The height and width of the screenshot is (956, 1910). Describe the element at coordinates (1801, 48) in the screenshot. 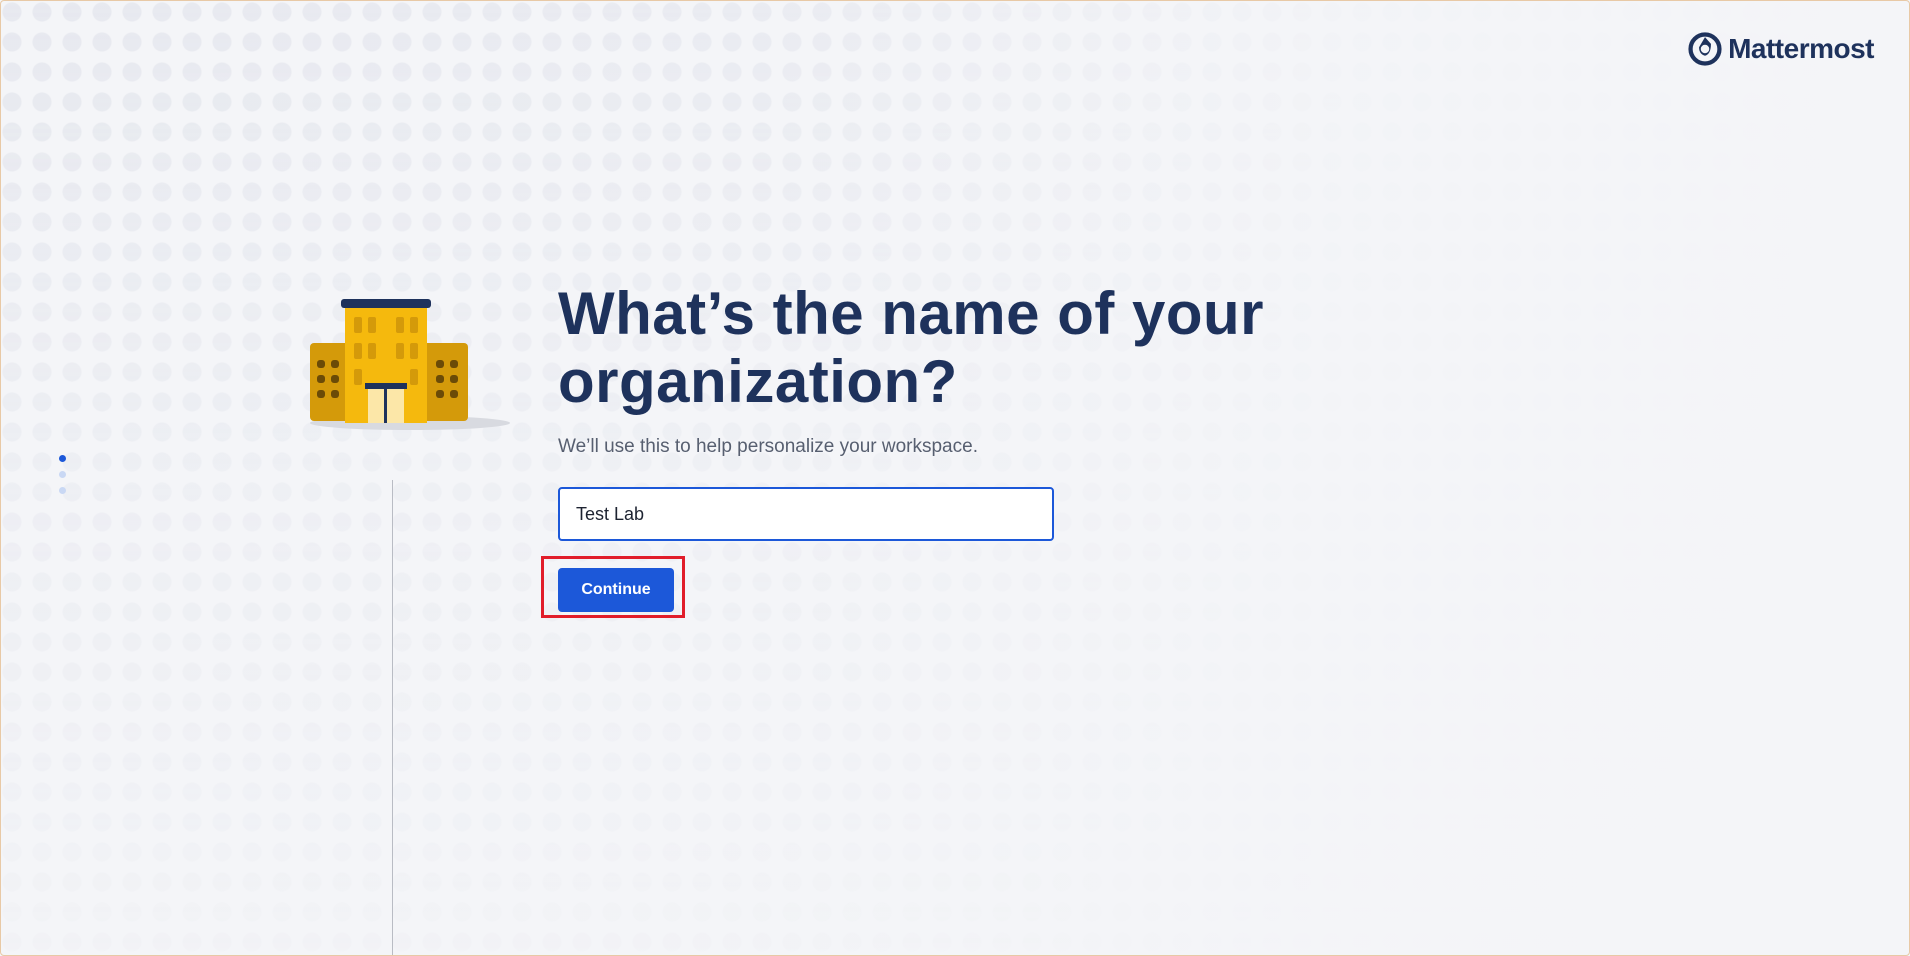

I see `brand-name: Mattermost` at that location.